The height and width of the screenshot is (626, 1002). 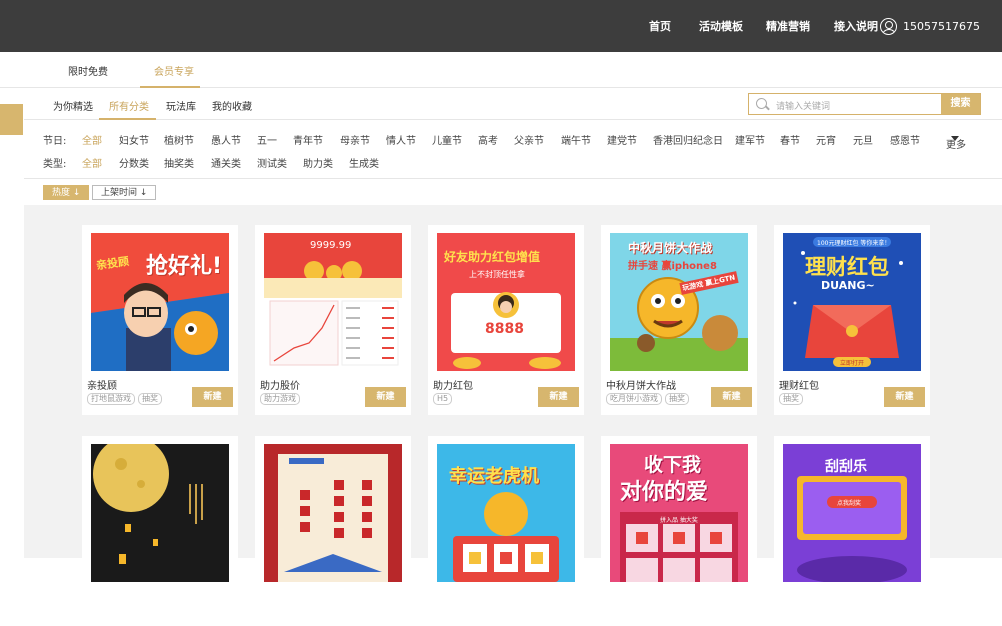 I want to click on type-option: 全部, so click(x=92, y=162).